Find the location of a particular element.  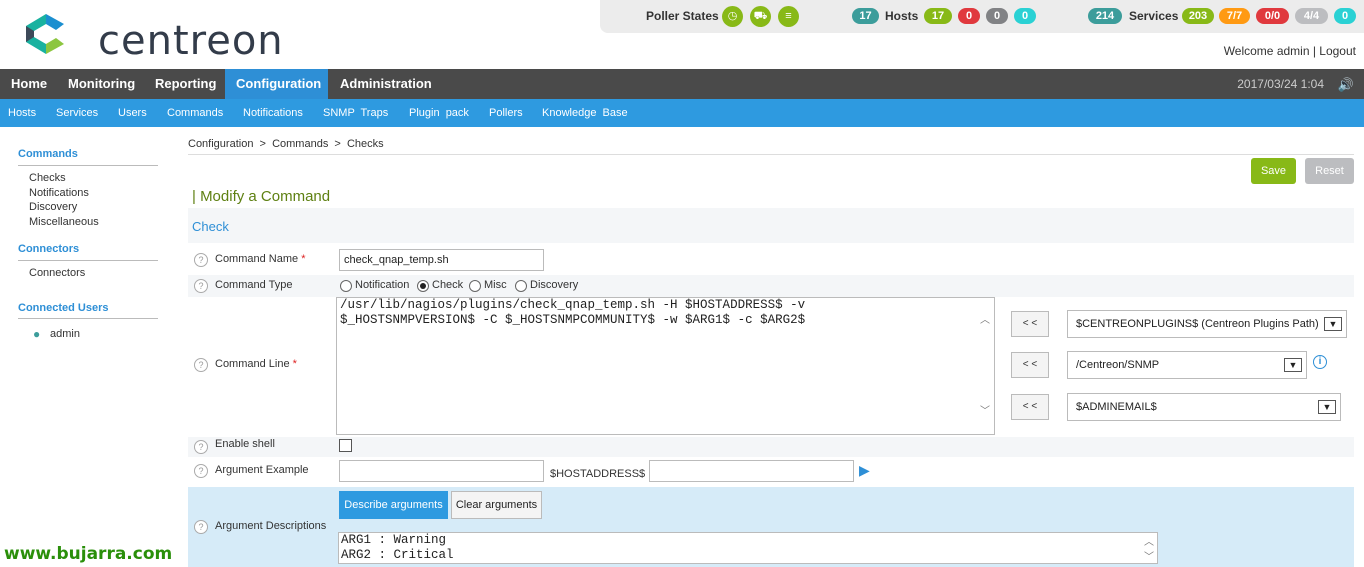

submenu-pollers: Pollers is located at coordinates (506, 113).